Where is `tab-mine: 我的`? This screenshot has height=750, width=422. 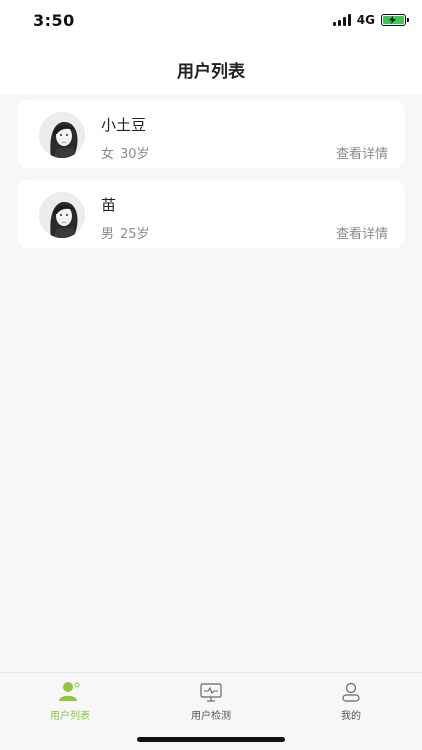
tab-mine: 我的 is located at coordinates (351, 701).